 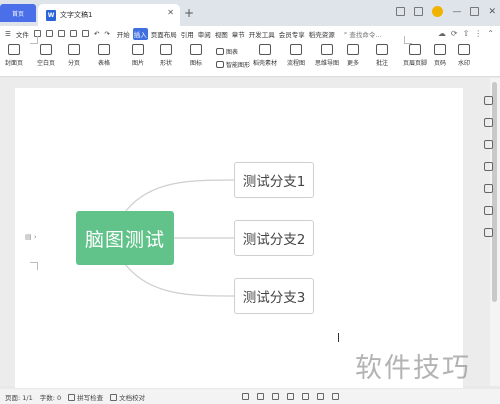 What do you see at coordinates (488, 166) in the screenshot?
I see `adjust-icon` at bounding box center [488, 166].